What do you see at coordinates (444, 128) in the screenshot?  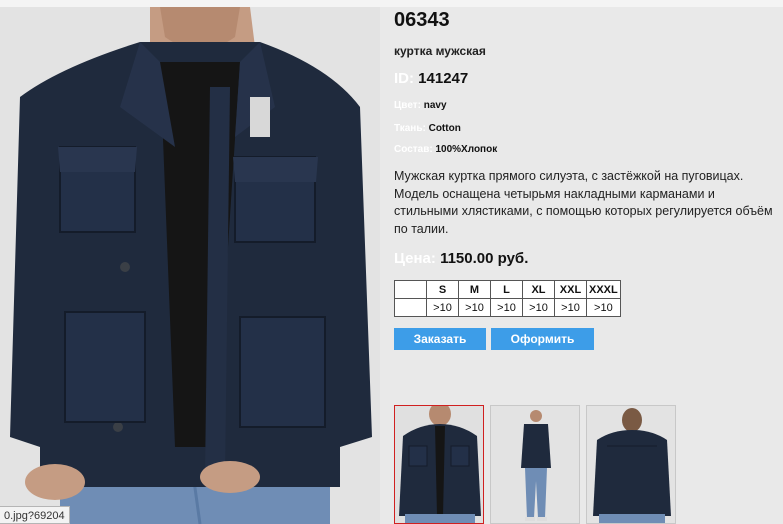 I see `fabric-value: Cotton` at bounding box center [444, 128].